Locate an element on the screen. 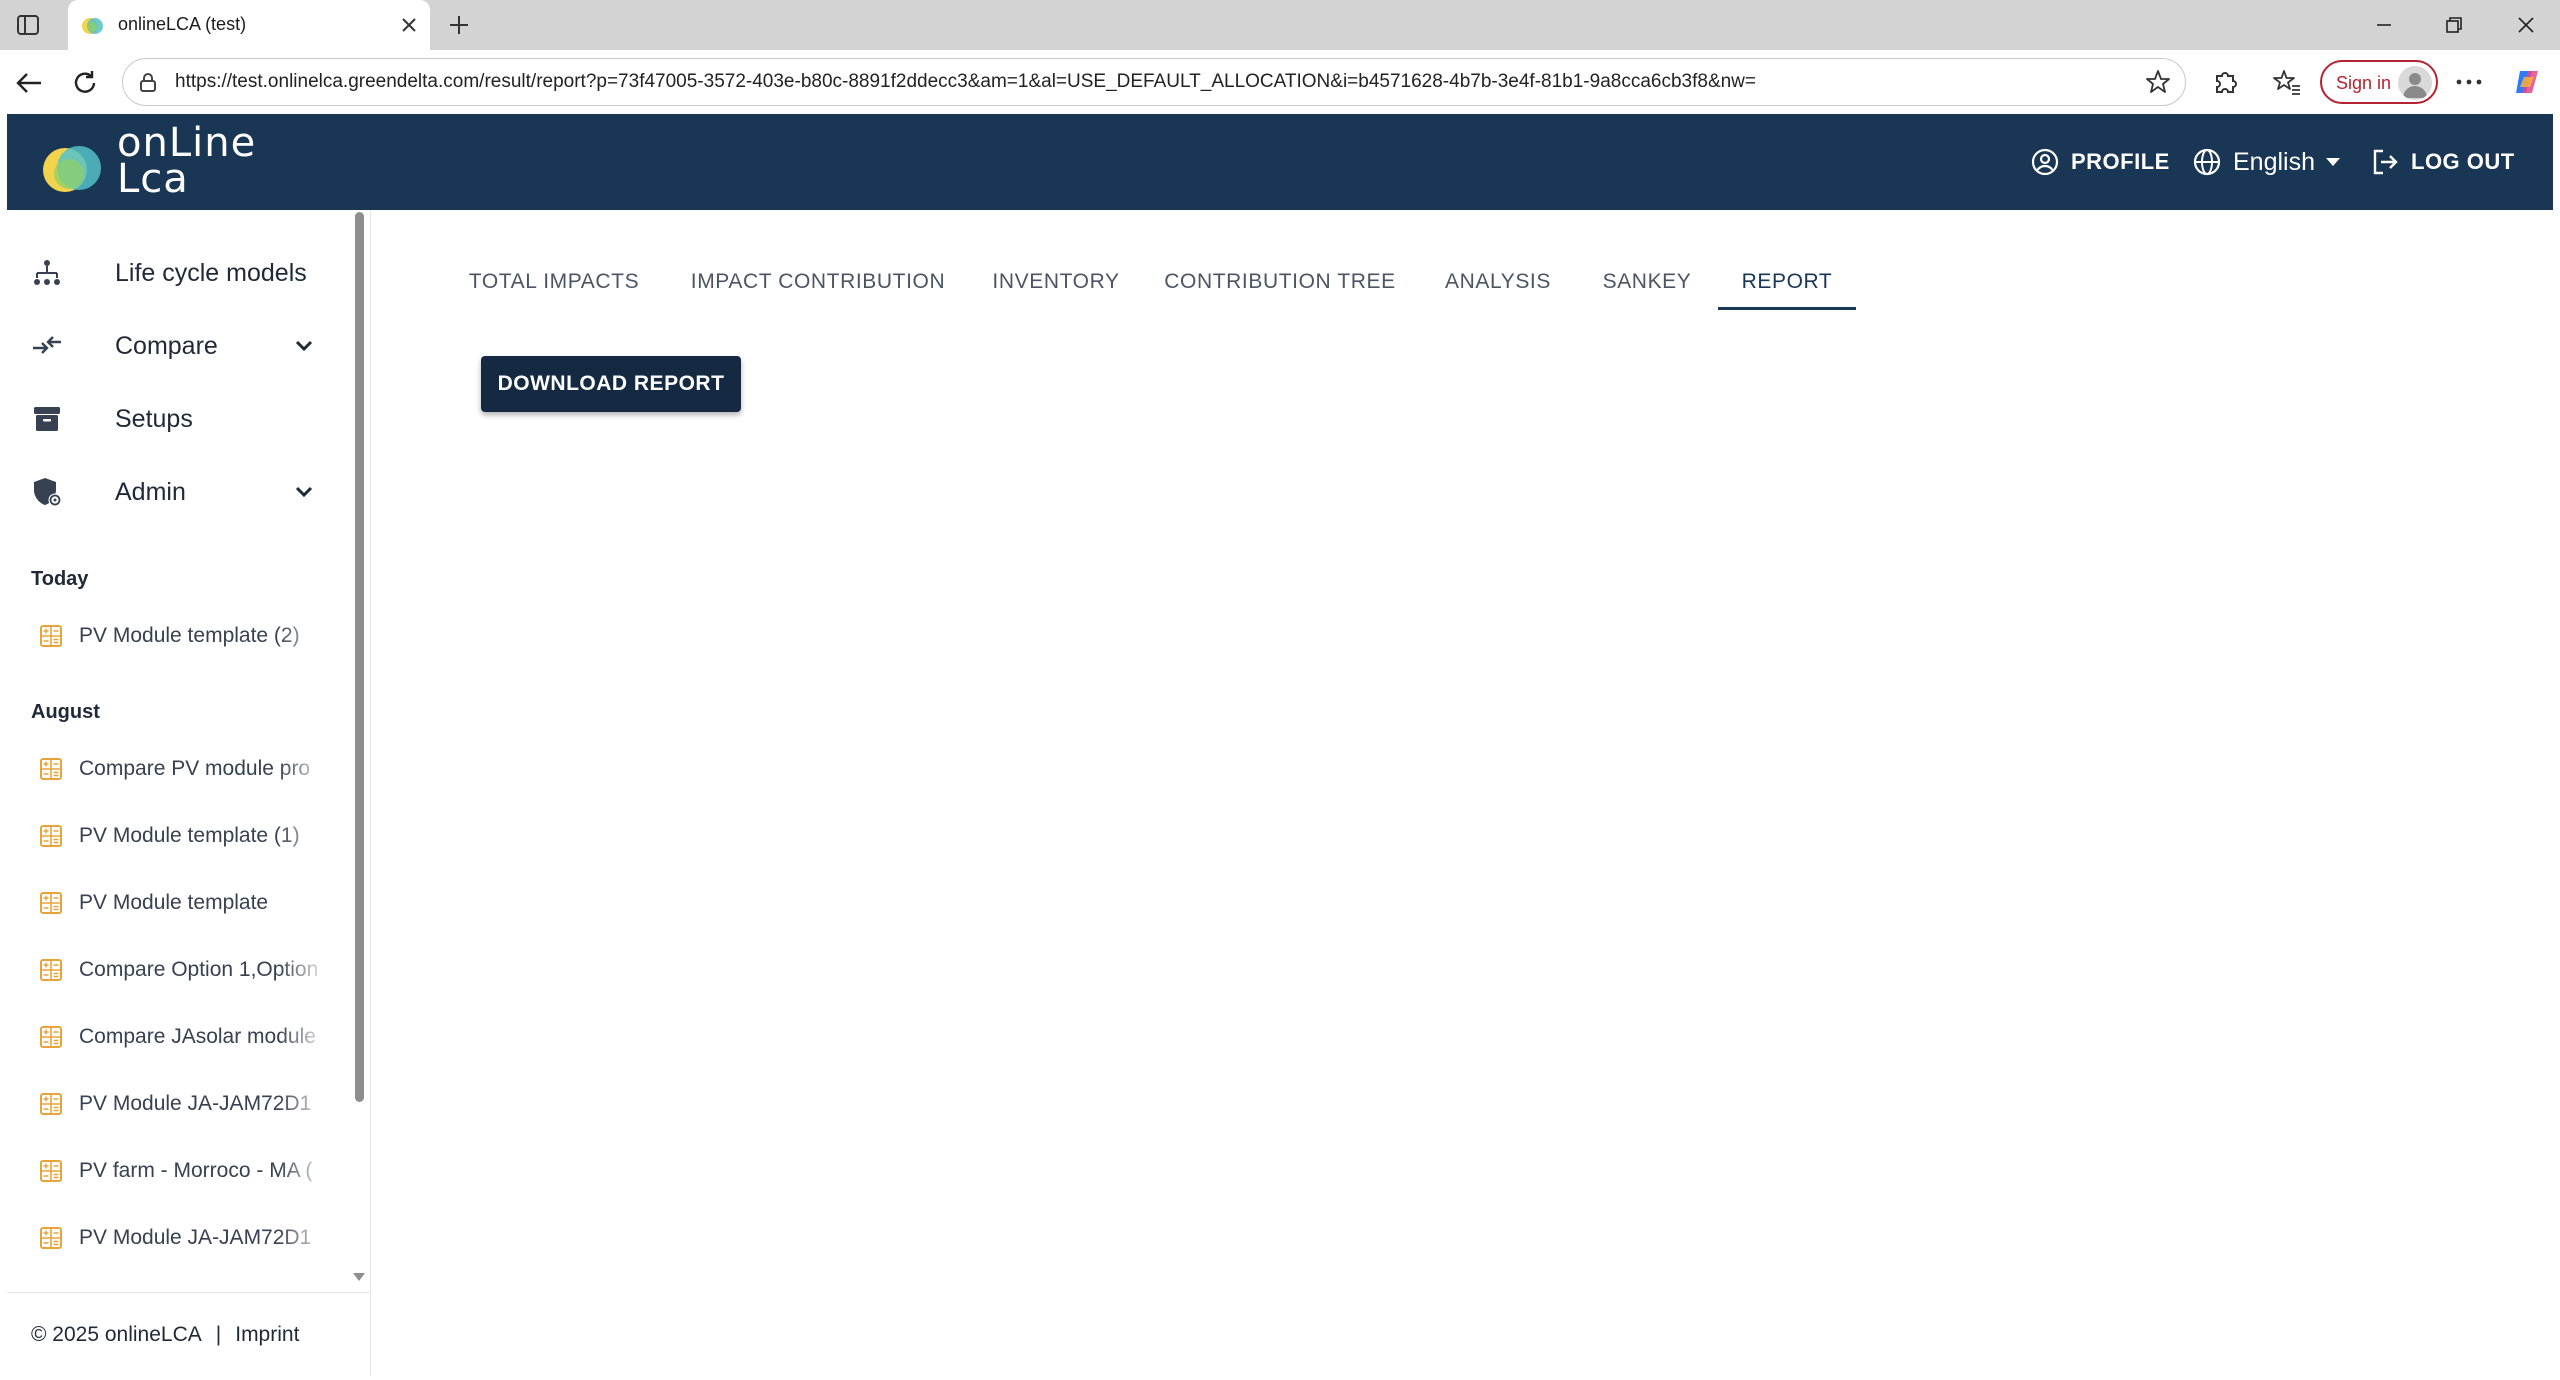  browser-tab: onlineLCA (test) is located at coordinates (249, 25).